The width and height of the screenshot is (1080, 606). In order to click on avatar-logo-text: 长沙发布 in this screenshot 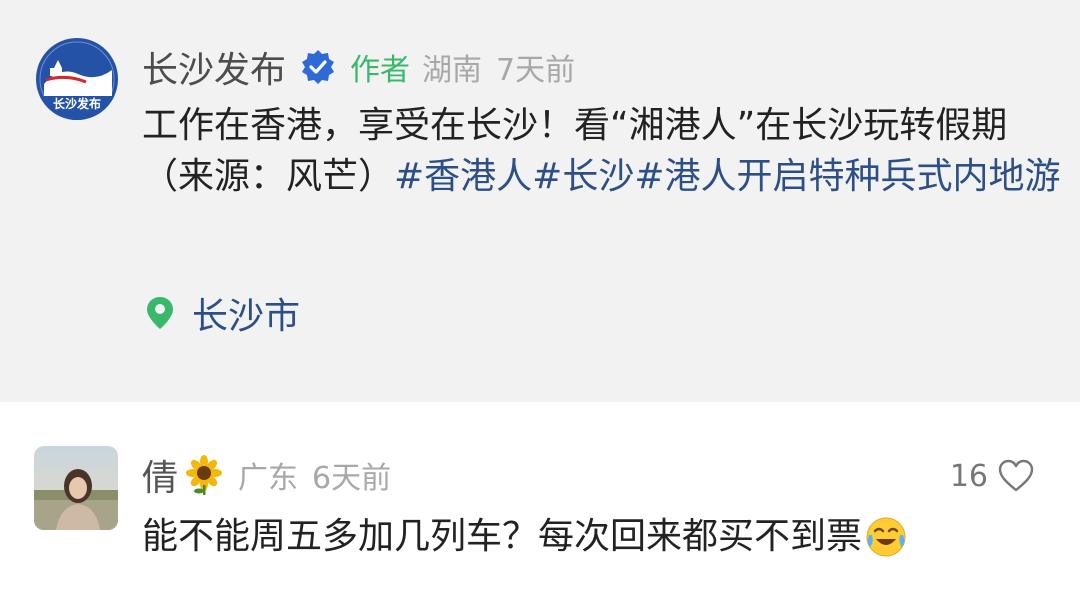, I will do `click(77, 103)`.